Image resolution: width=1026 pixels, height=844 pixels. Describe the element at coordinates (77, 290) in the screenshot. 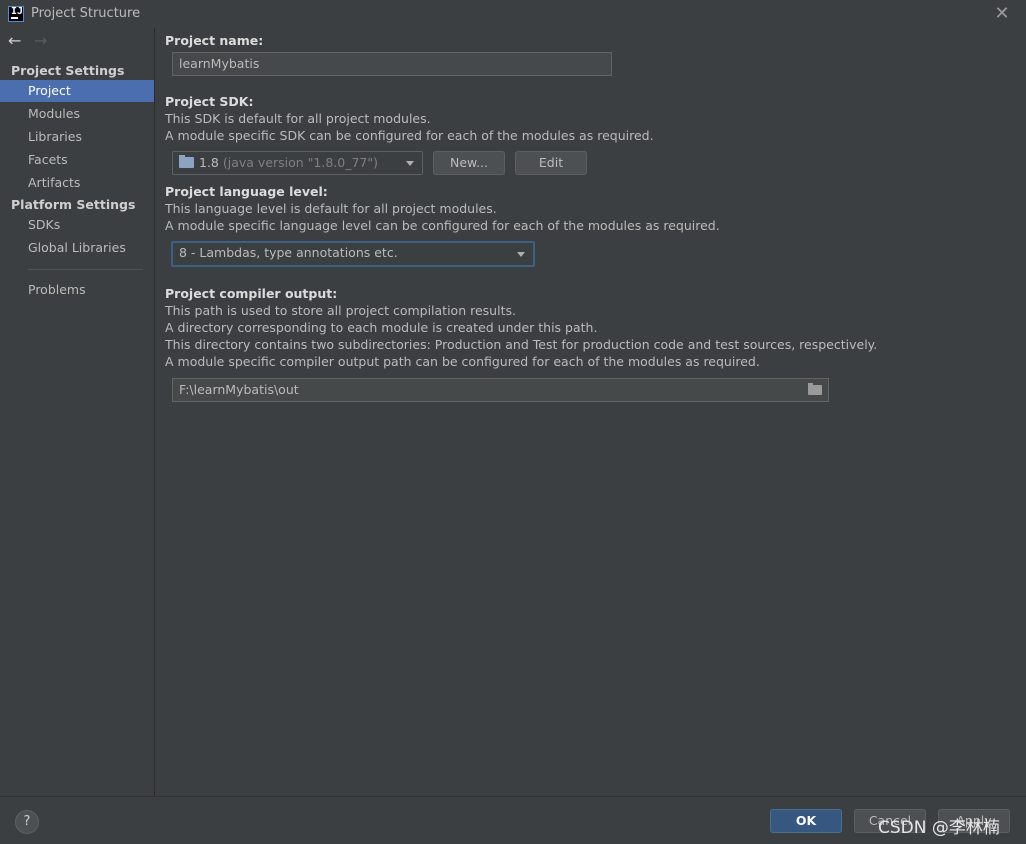

I see `sidebar-item-problems: Problems` at that location.